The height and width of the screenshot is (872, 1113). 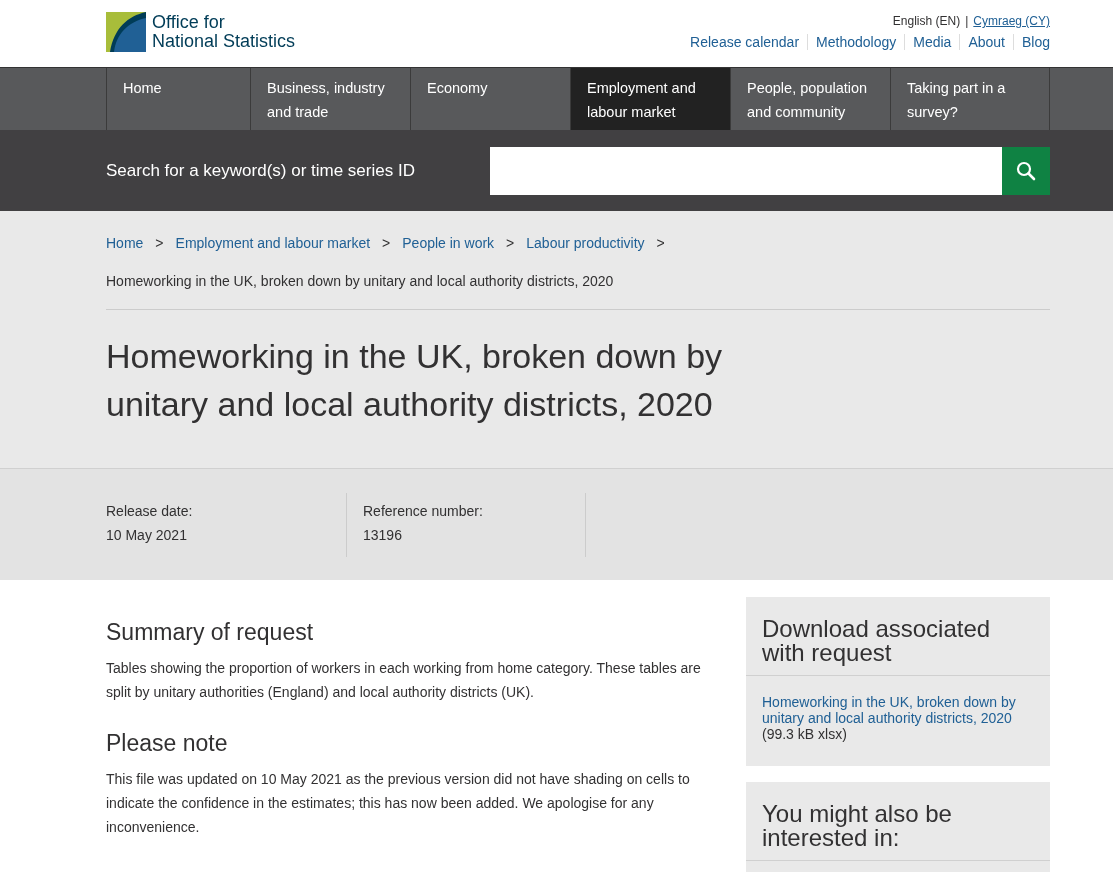 I want to click on breadcrumb-link: Home, so click(x=125, y=243).